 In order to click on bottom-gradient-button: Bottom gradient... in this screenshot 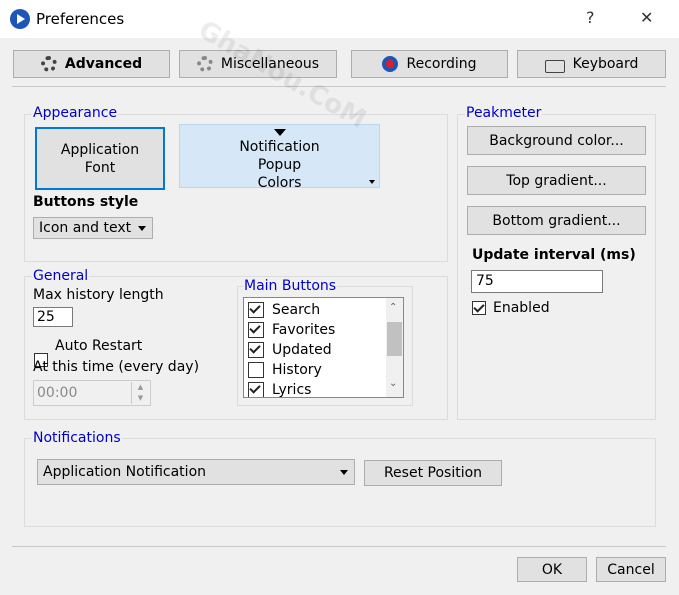, I will do `click(556, 220)`.